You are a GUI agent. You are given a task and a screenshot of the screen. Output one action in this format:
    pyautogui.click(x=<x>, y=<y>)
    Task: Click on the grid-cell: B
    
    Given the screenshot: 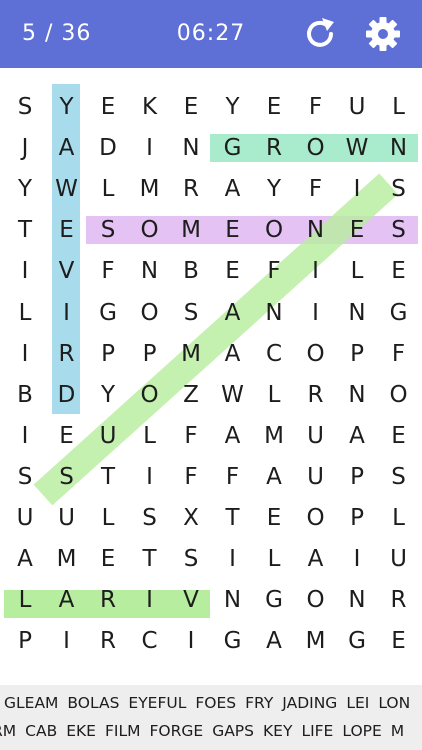 What is the action you would take?
    pyautogui.click(x=191, y=271)
    